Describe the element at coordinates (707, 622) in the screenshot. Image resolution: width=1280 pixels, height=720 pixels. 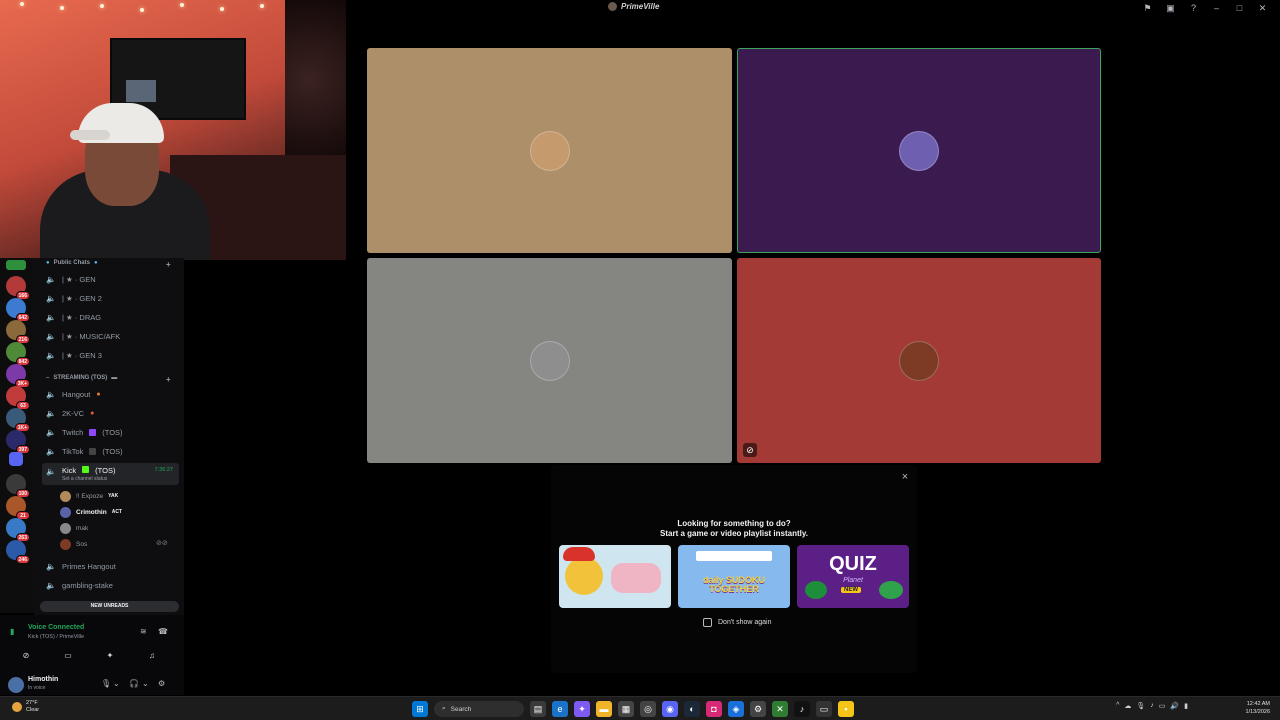
I see `dont-show-checkbox` at that location.